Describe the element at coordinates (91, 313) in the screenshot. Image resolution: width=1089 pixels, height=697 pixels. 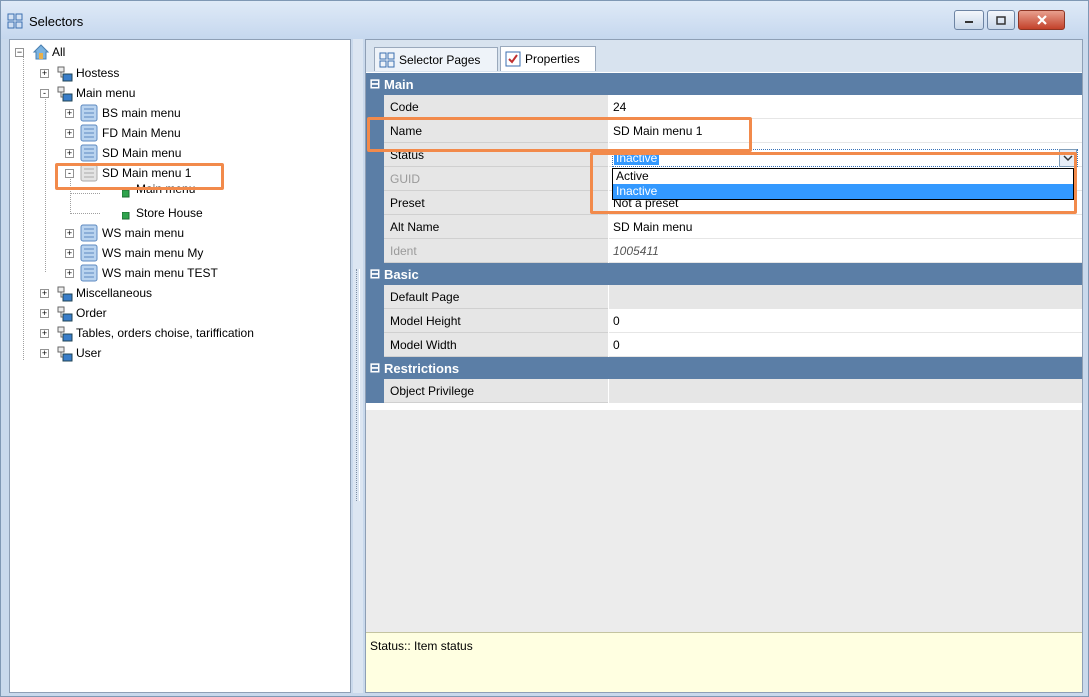
I see `tree-label: Order` at that location.